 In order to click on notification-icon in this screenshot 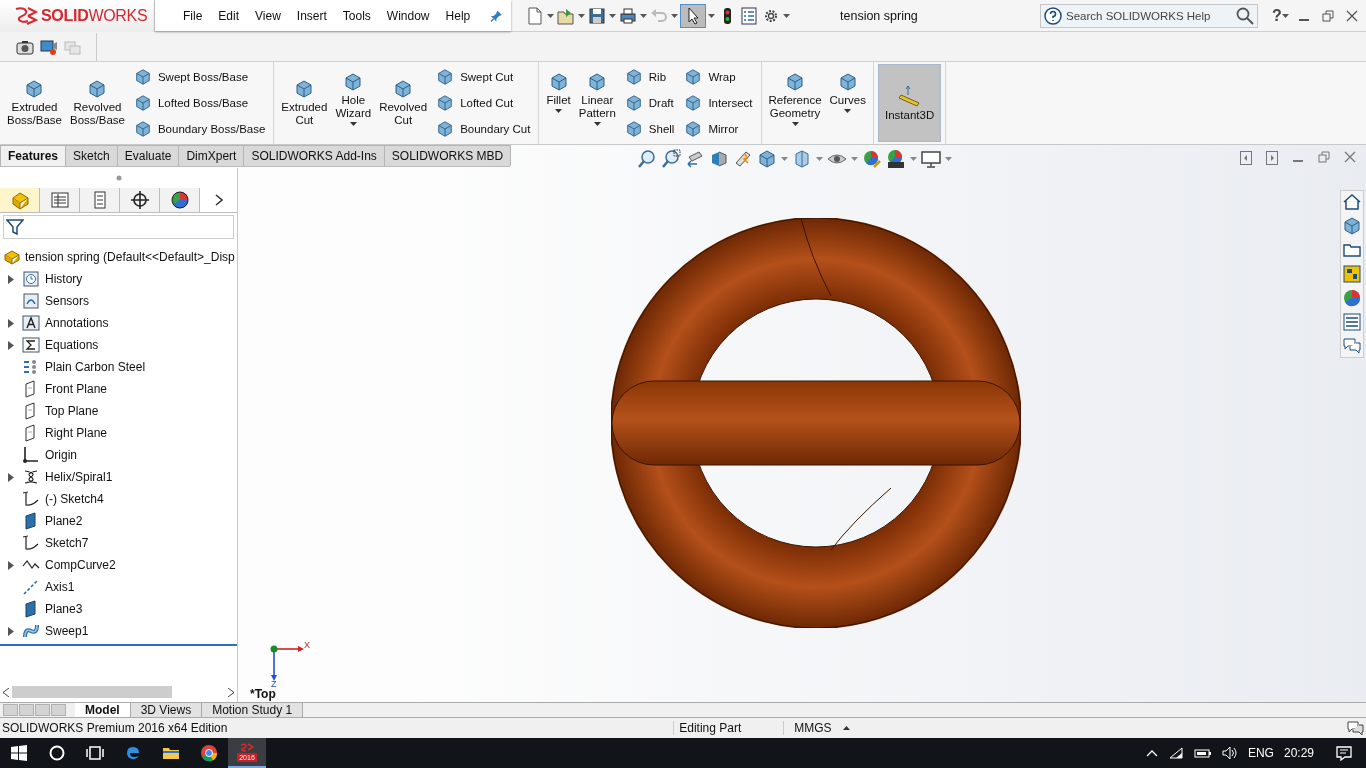, I will do `click(1344, 753)`.